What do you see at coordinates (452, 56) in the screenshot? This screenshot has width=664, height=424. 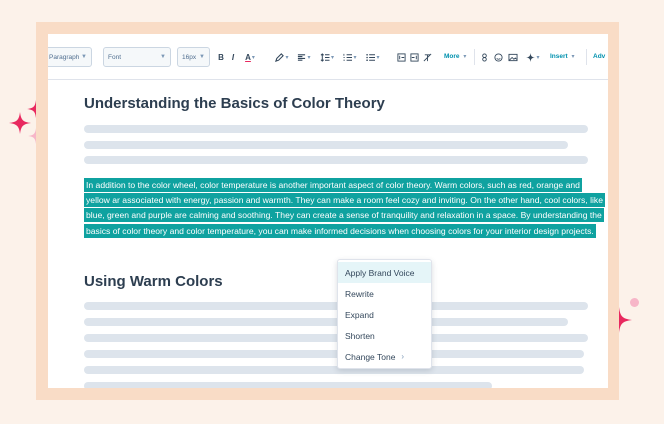 I see `more-label: More` at bounding box center [452, 56].